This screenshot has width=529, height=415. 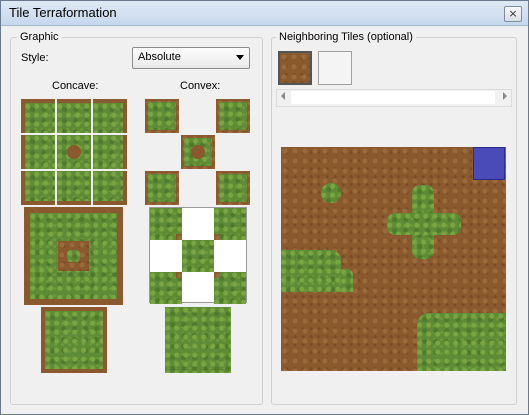 What do you see at coordinates (346, 37) in the screenshot?
I see `neighboring-tiles-label: Neighboring Tiles (optional)` at bounding box center [346, 37].